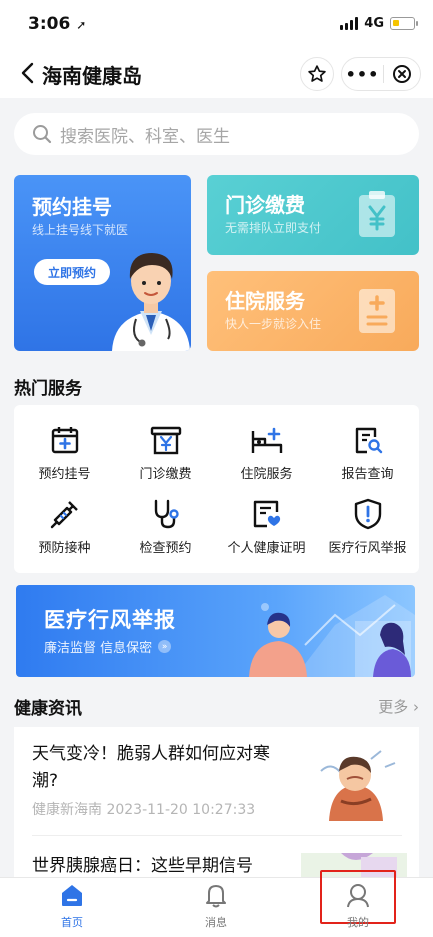 The width and height of the screenshot is (433, 937). I want to click on star-icon, so click(317, 73).